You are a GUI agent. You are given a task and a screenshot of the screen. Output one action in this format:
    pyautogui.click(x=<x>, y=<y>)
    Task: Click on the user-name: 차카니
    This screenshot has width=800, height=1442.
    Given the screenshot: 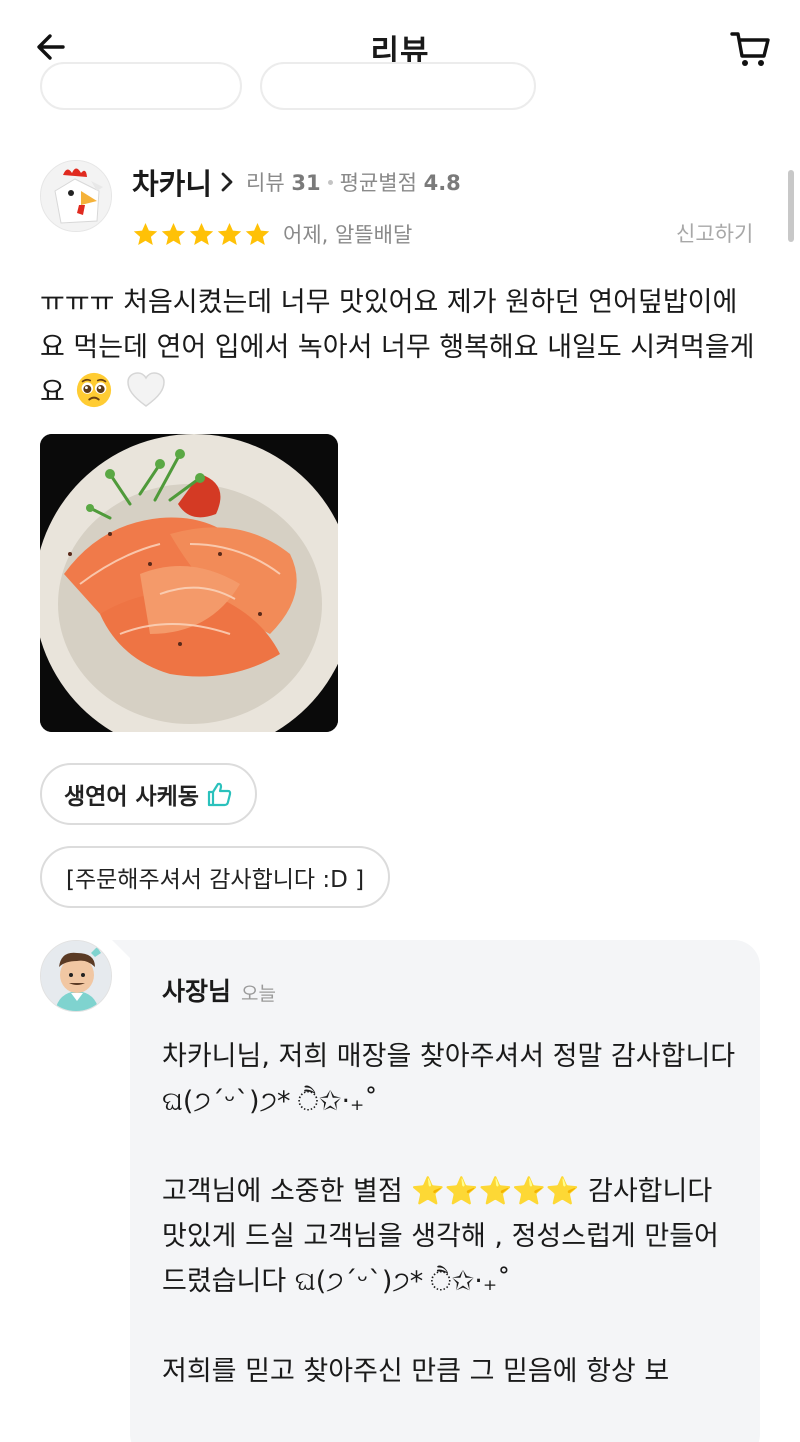 What is the action you would take?
    pyautogui.click(x=172, y=182)
    